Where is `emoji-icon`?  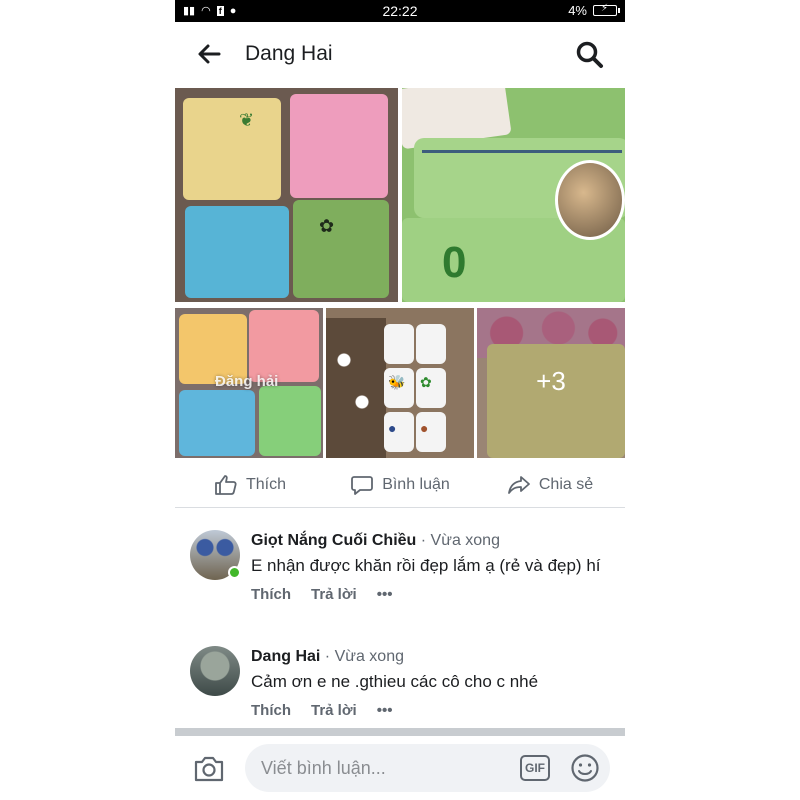 emoji-icon is located at coordinates (585, 768).